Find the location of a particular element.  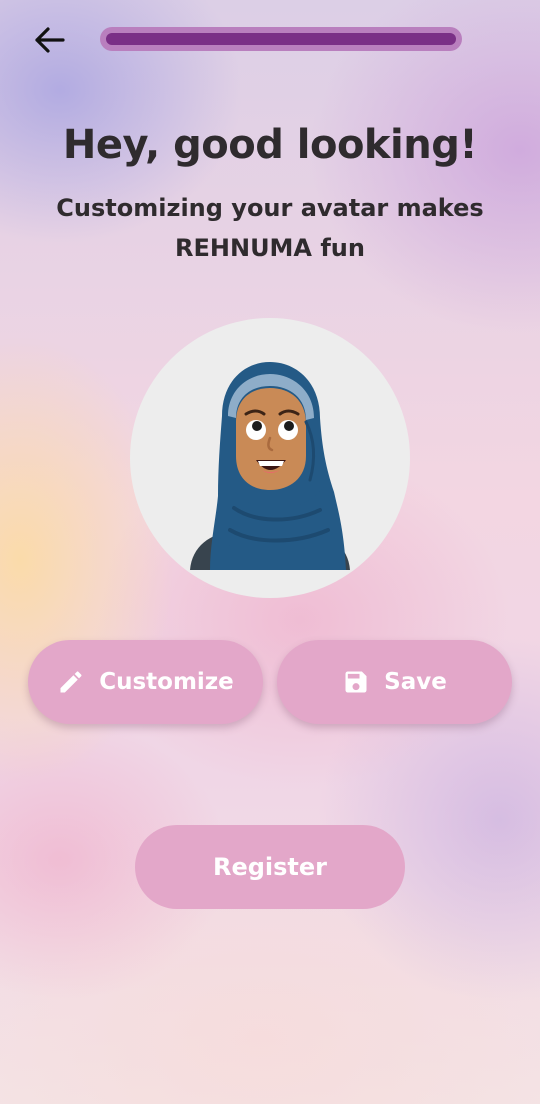

page-title: Hey, good looking! is located at coordinates (270, 145).